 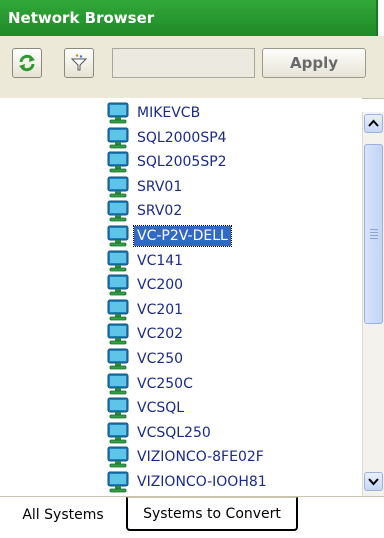 What do you see at coordinates (229, 433) in the screenshot?
I see `list-item: VCSQL250` at bounding box center [229, 433].